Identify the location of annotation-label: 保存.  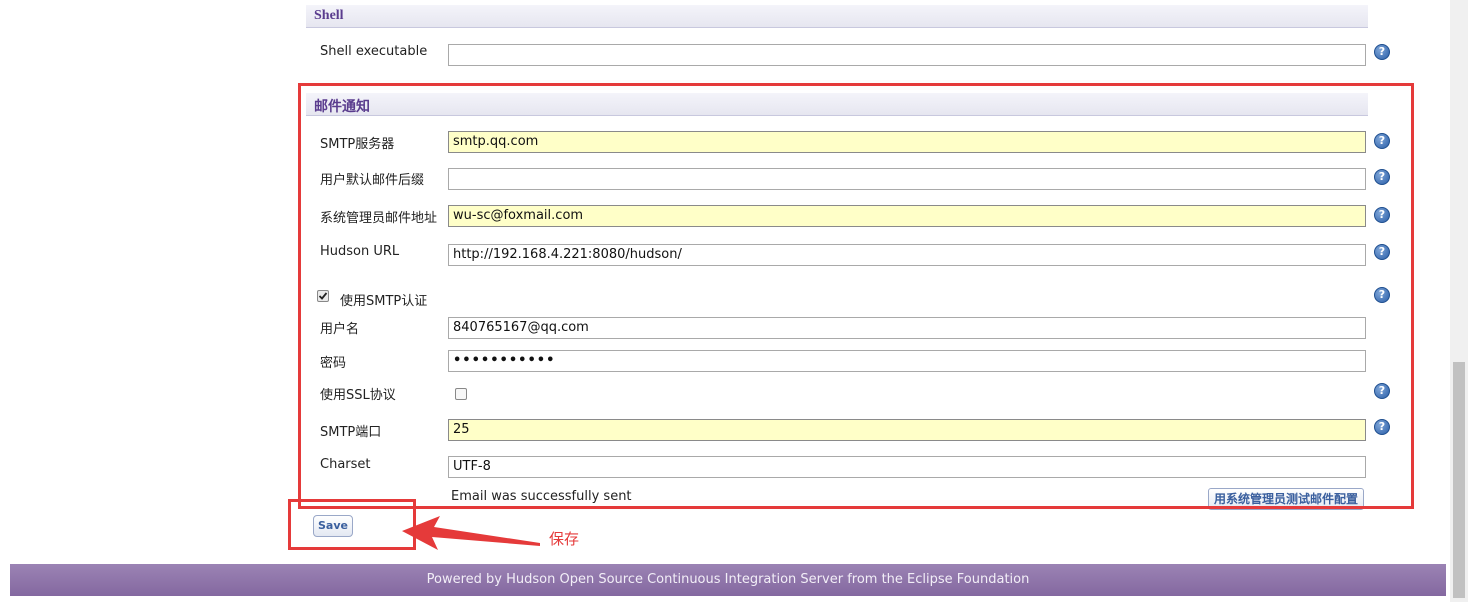
(564, 539).